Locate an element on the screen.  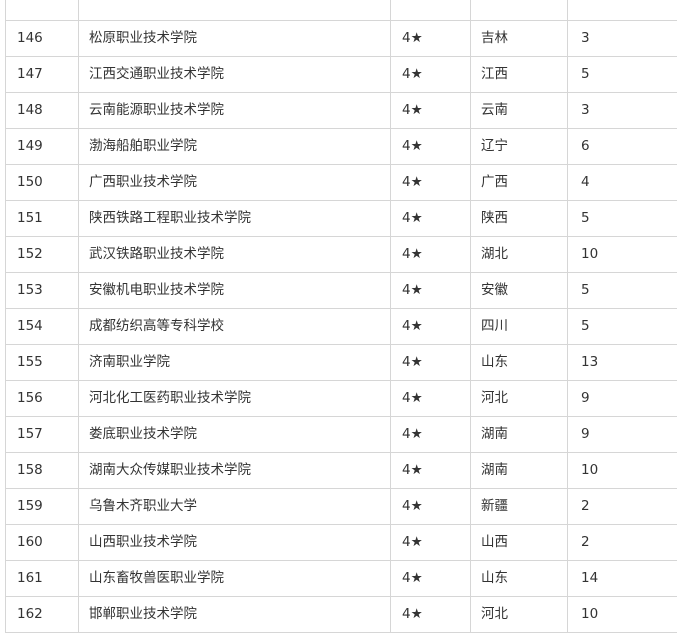
table-row: 153安徽机电职业技术学院4★安徽5 is located at coordinates (341, 291).